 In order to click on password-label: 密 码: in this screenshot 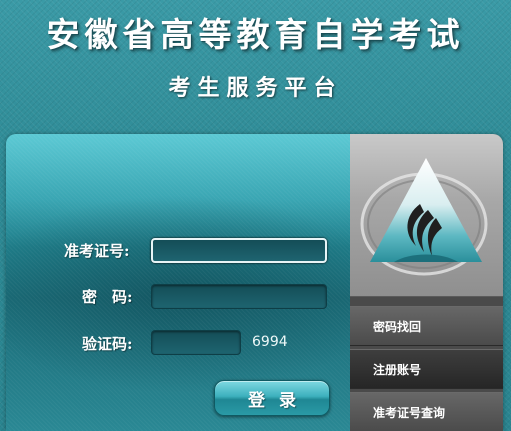, I will do `click(107, 297)`.